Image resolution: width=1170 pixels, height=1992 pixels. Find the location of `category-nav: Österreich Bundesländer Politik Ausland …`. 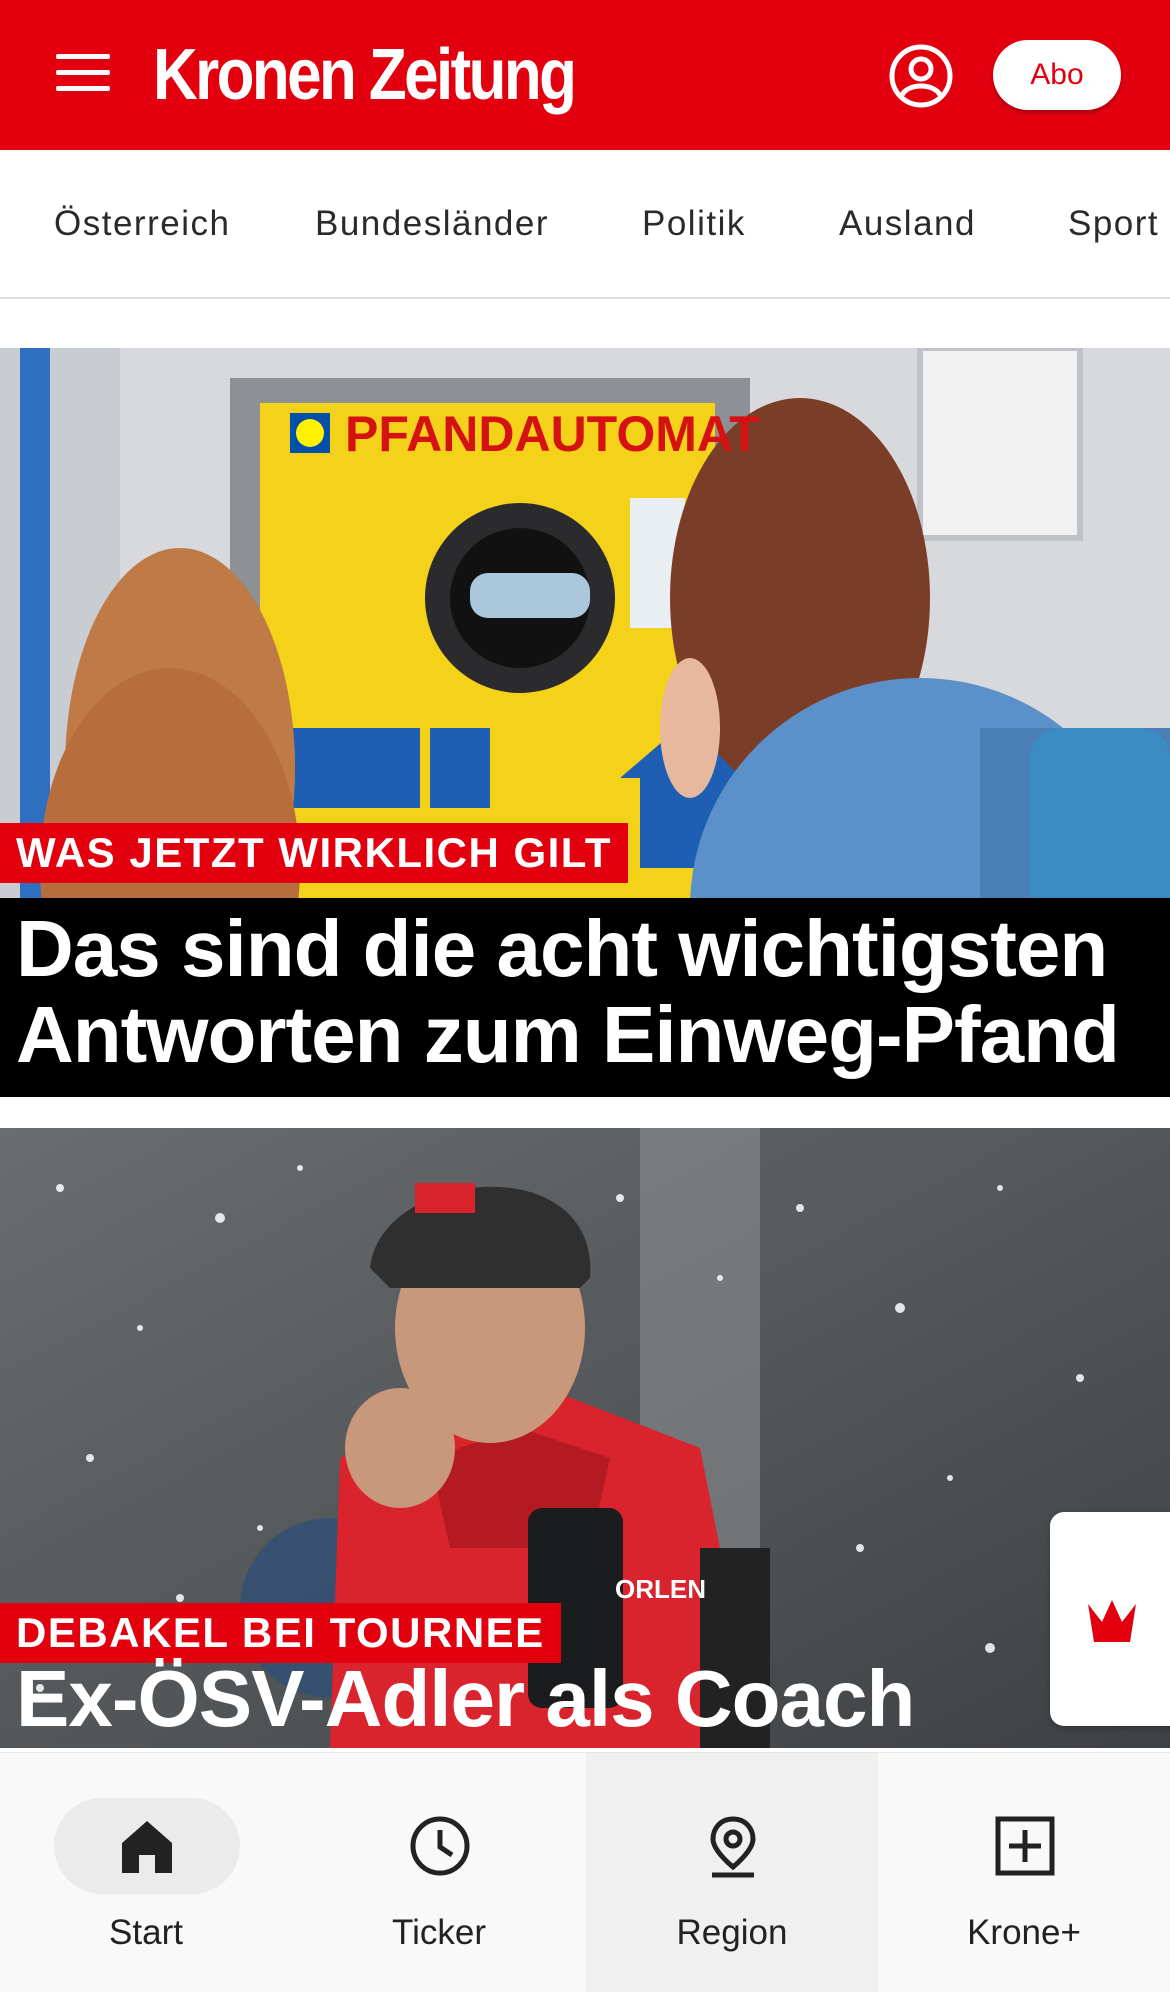

category-nav: Österreich Bundesländer Politik Ausland … is located at coordinates (585, 224).